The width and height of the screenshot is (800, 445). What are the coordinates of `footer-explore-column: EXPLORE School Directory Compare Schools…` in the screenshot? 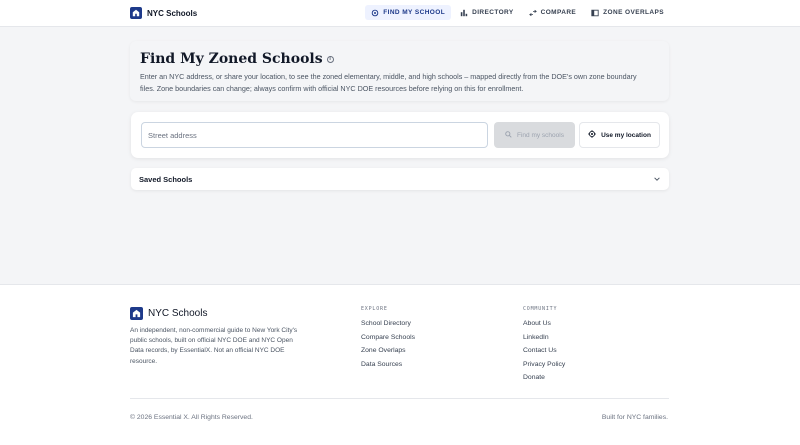 It's located at (388, 340).